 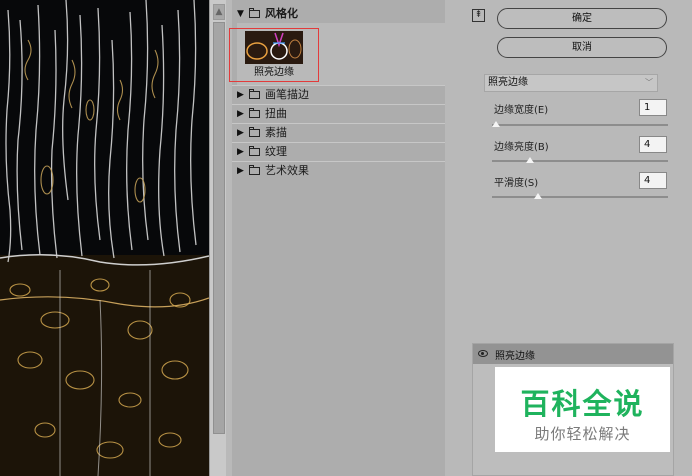 I want to click on chevron-down-icon: ﹀, so click(x=649, y=82).